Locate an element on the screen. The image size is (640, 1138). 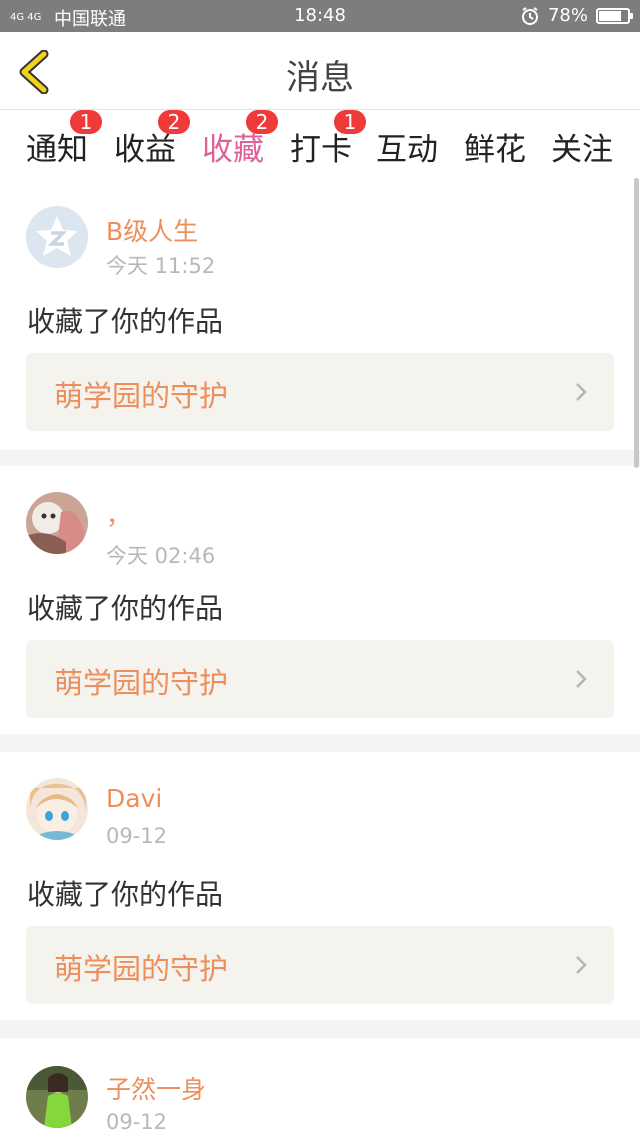
tab-label: 关注 is located at coordinates (582, 150).